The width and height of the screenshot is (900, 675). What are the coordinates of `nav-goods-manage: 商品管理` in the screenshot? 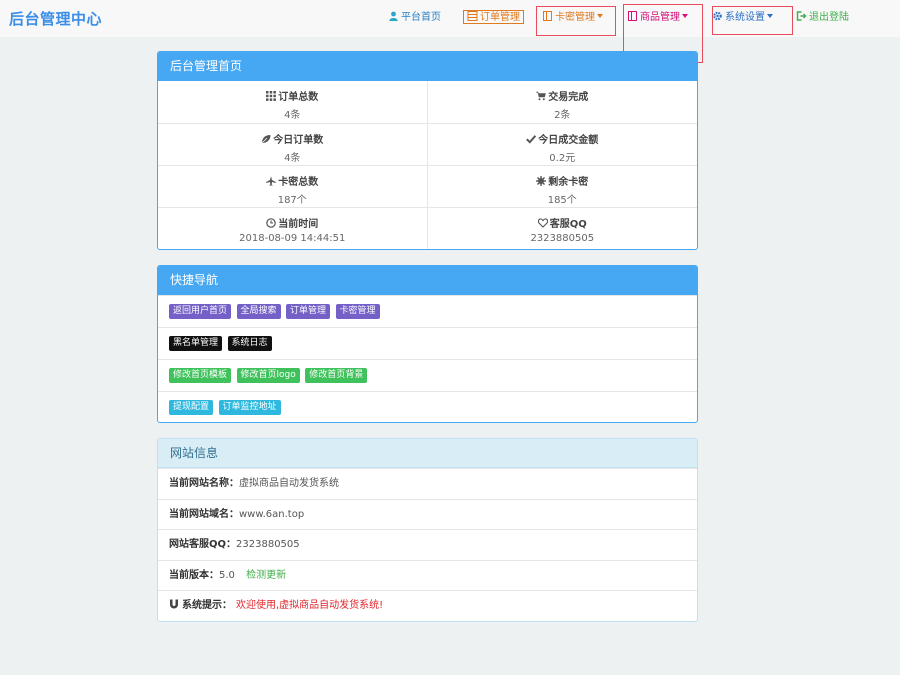 It's located at (657, 18).